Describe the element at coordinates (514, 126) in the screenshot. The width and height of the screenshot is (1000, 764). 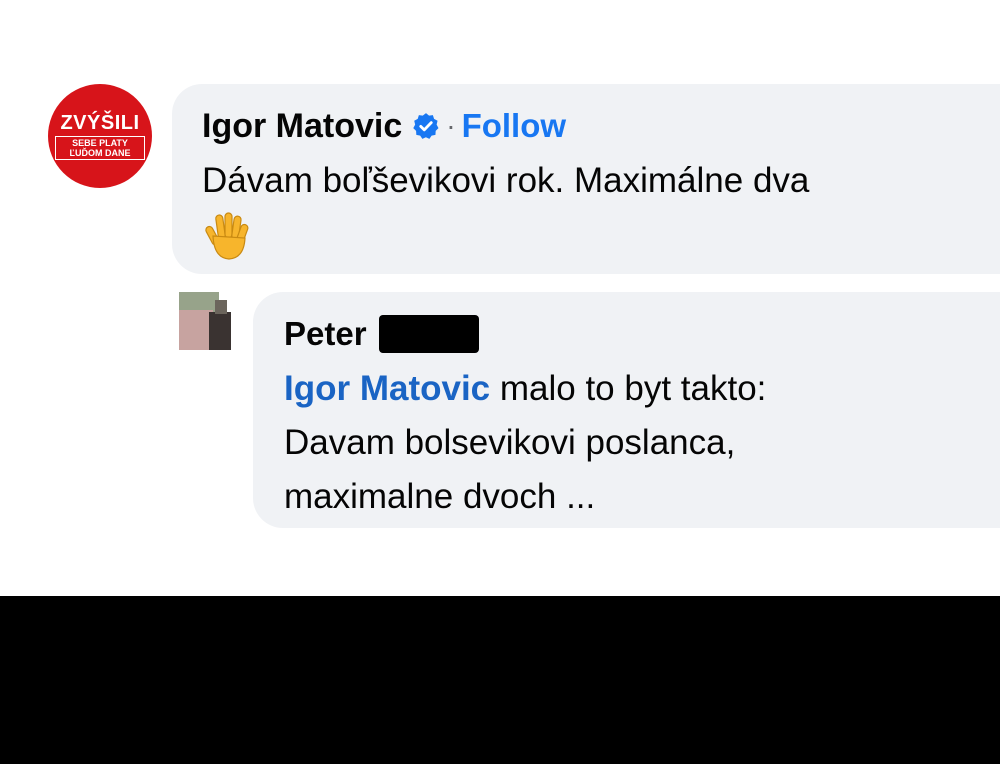
I see `follow-button: Follow` at that location.